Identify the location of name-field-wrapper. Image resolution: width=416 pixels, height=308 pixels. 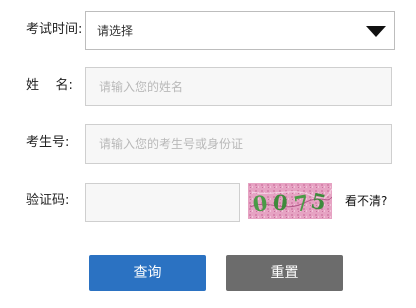
(238, 86).